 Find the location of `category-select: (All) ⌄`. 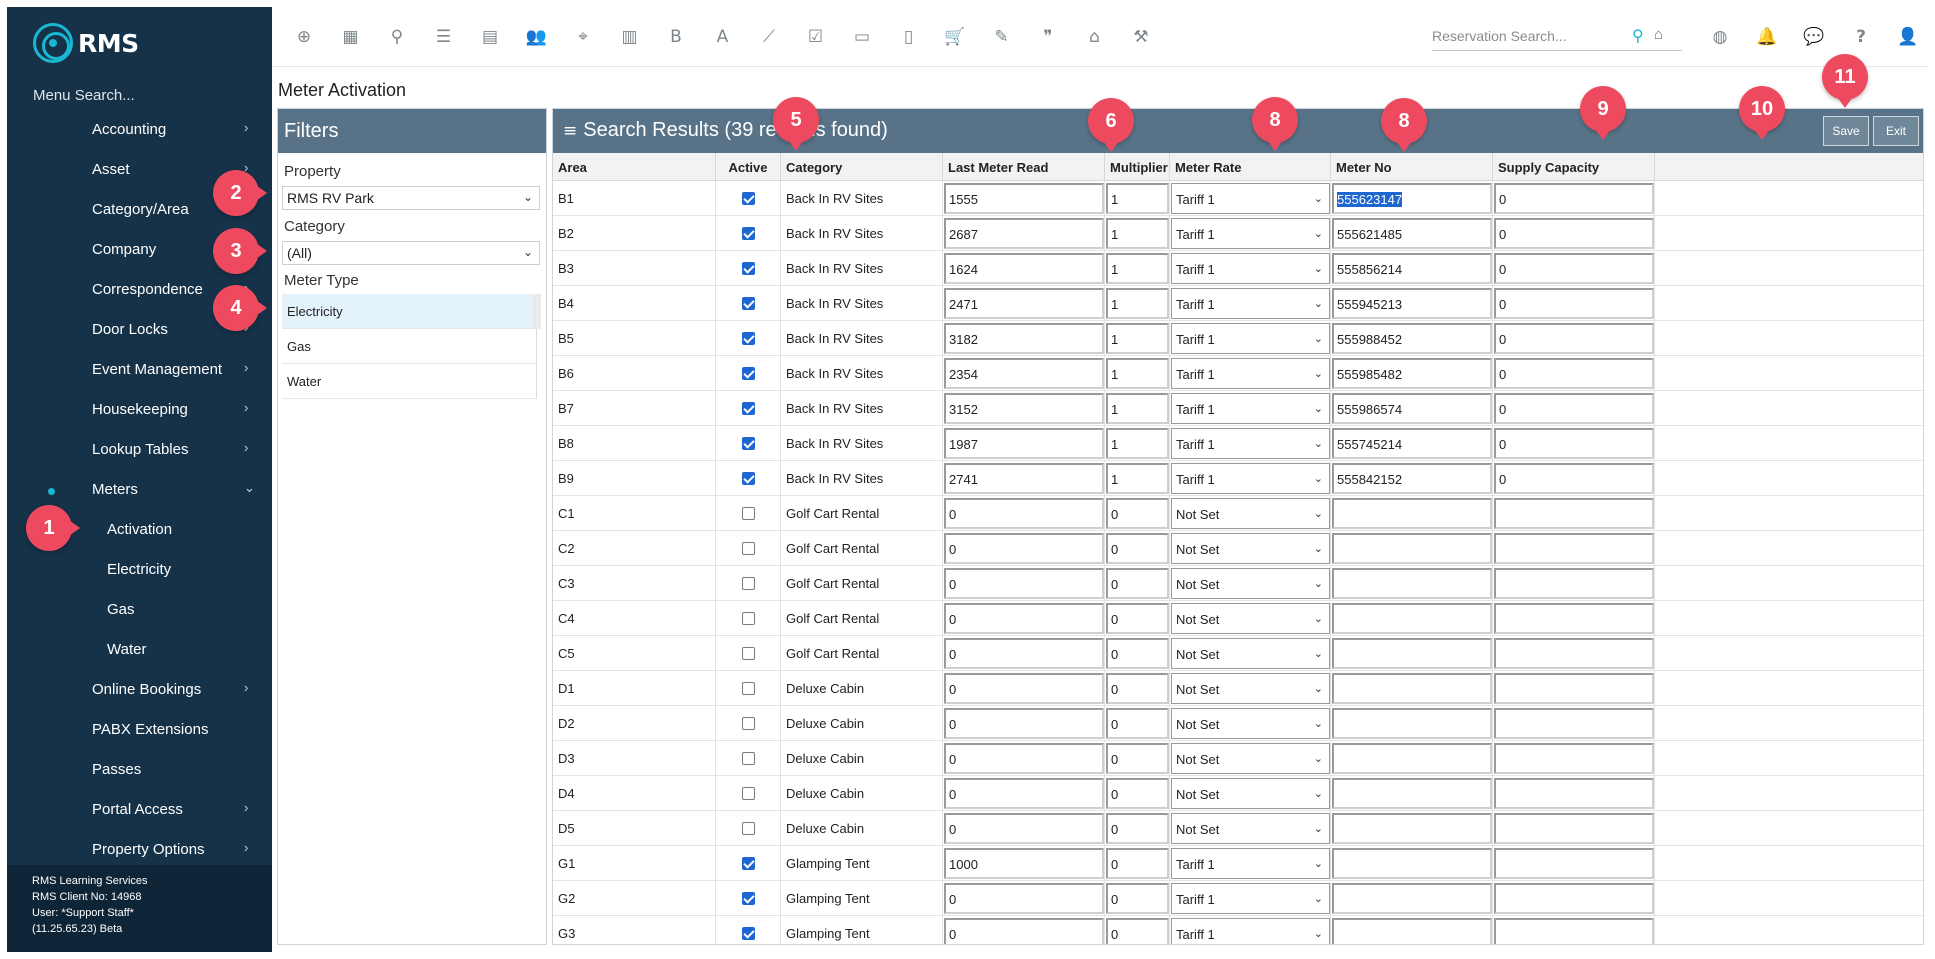

category-select: (All) ⌄ is located at coordinates (411, 253).